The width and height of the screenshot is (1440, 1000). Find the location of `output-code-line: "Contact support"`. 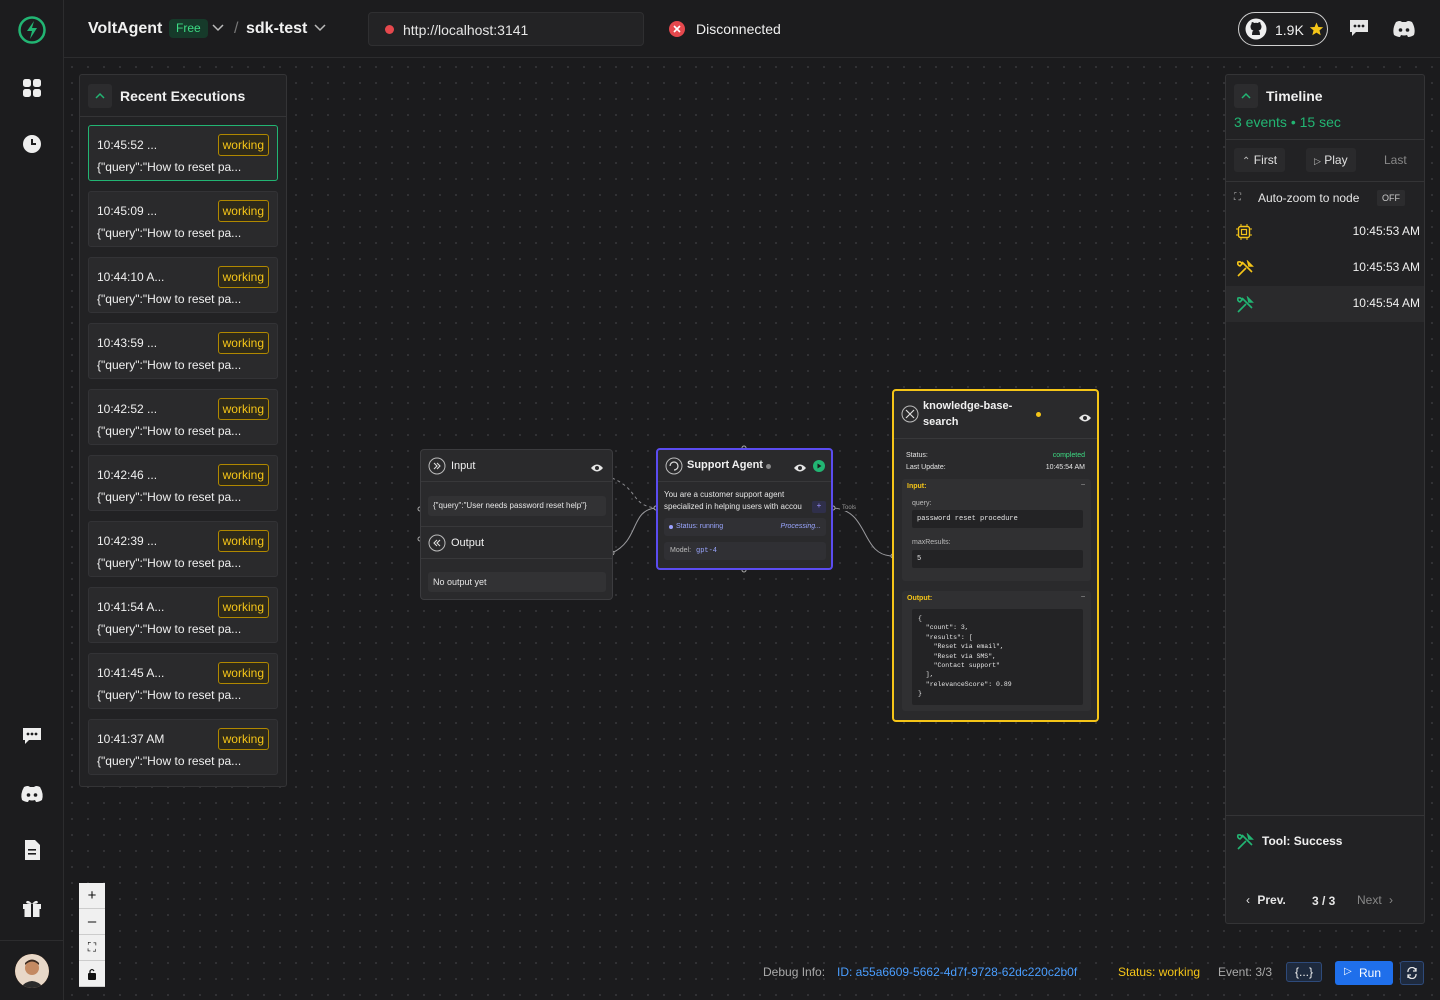

output-code-line: "Contact support" is located at coordinates (959, 666).